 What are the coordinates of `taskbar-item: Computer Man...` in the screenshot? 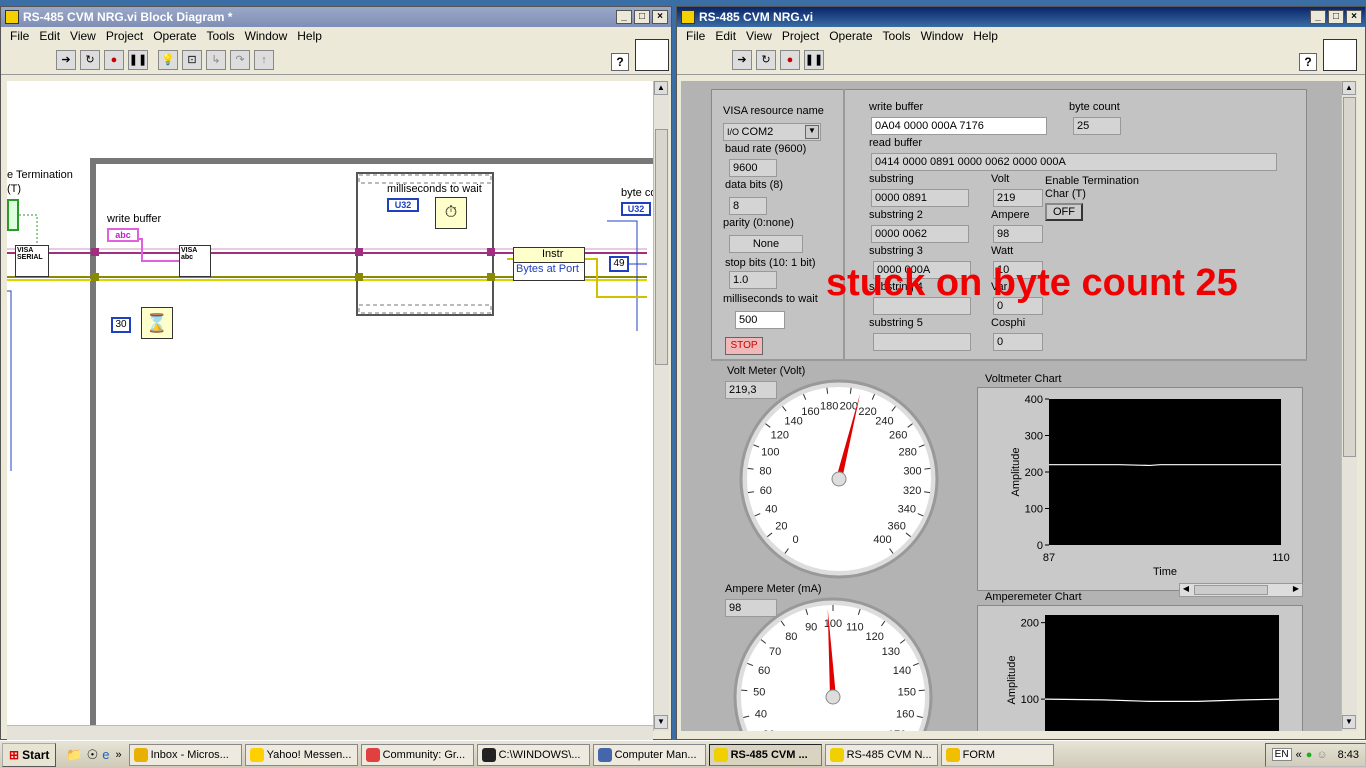 It's located at (649, 754).